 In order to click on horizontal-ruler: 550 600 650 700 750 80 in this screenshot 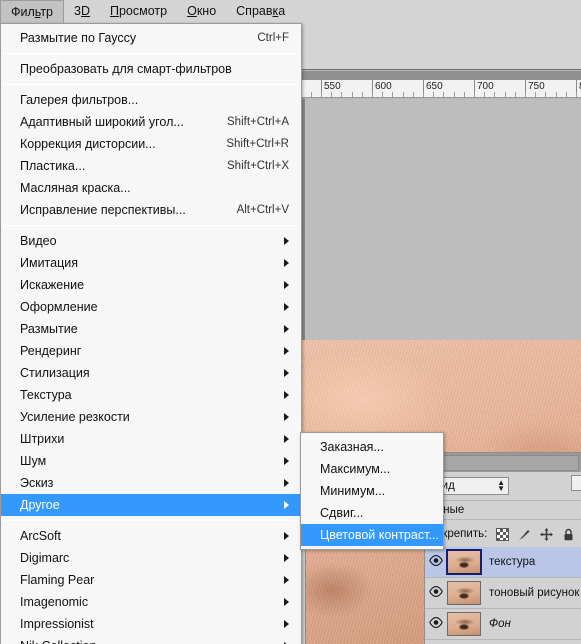, I will do `click(441, 89)`.